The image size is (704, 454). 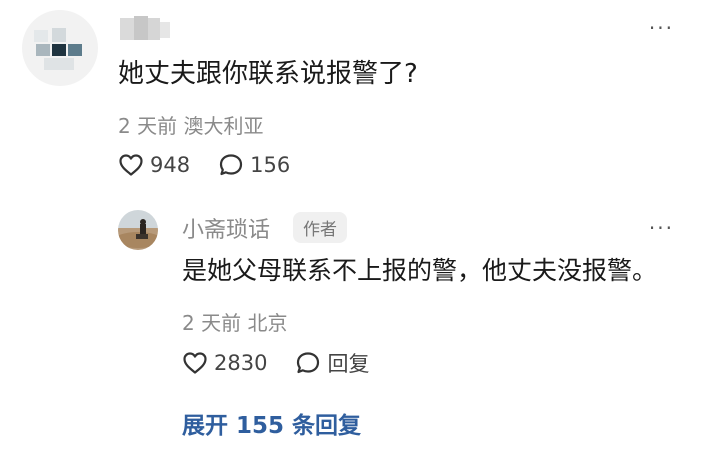 I want to click on reply-meta: 2 天前 北京, so click(x=235, y=323).